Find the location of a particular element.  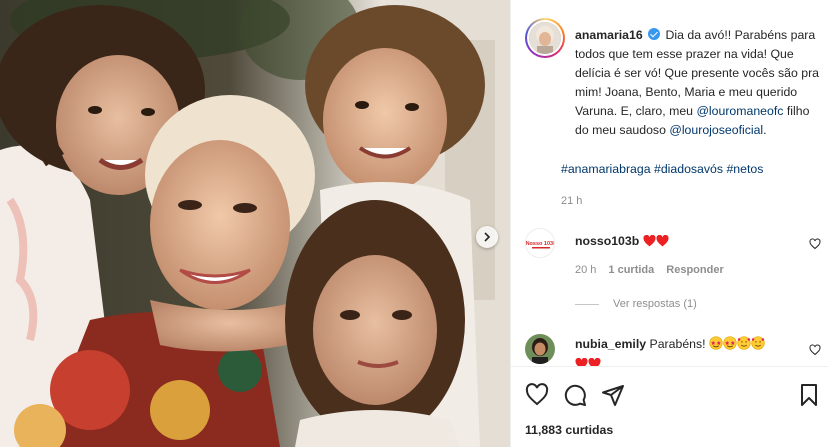

hashtag-list: #anamariabraga #diadosavós #netos is located at coordinates (662, 169).